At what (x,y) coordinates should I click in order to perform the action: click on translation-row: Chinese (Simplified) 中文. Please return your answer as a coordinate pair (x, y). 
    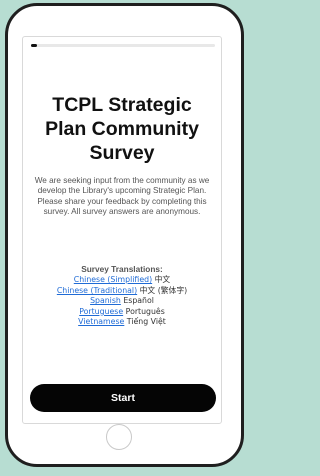
    Looking at the image, I should click on (122, 280).